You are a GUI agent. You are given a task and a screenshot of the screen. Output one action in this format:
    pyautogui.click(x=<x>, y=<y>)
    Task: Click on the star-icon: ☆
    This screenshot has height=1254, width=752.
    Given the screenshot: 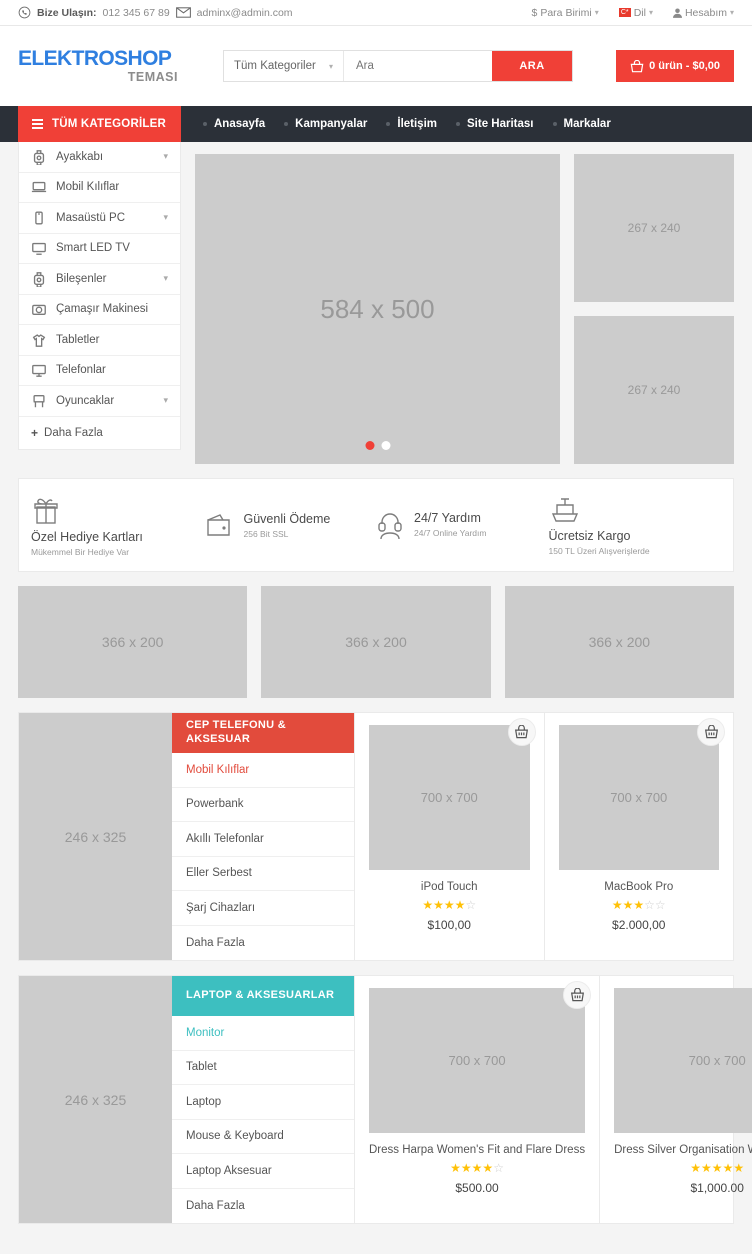 What is the action you would take?
    pyautogui.click(x=498, y=1168)
    